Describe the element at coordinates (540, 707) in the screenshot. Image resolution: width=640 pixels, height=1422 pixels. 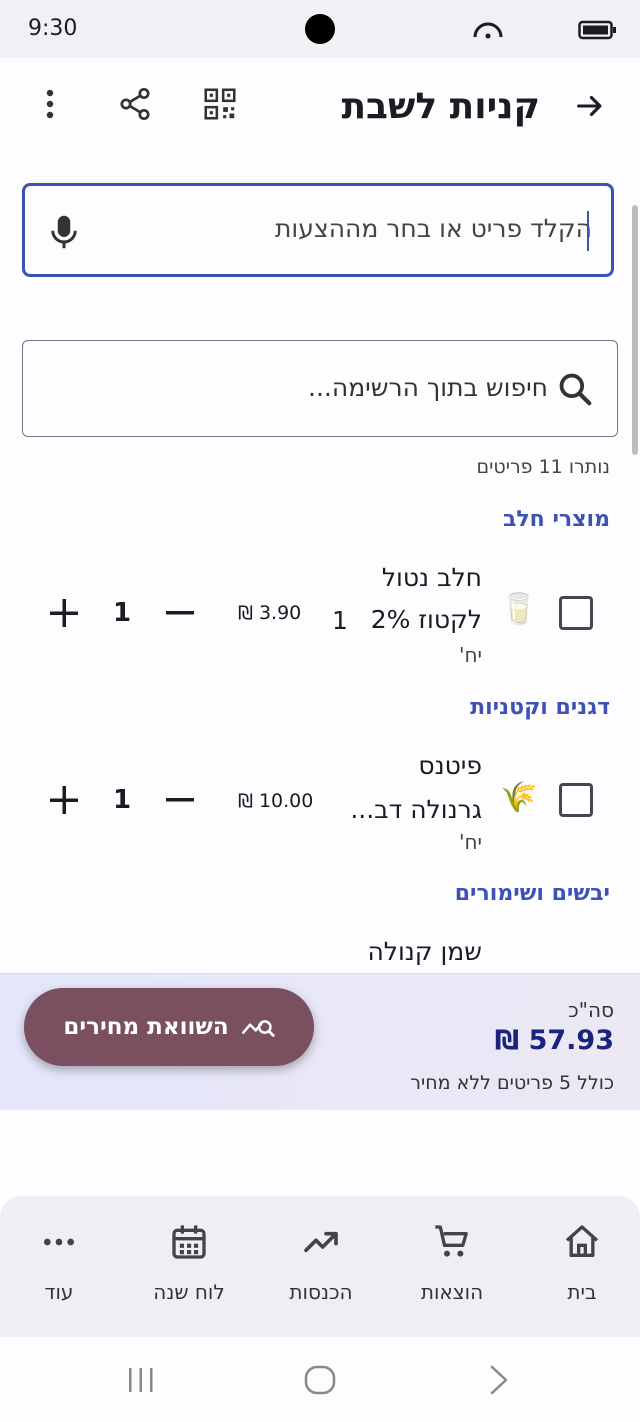
I see `category-header-grains: דגנים וקטניות` at that location.